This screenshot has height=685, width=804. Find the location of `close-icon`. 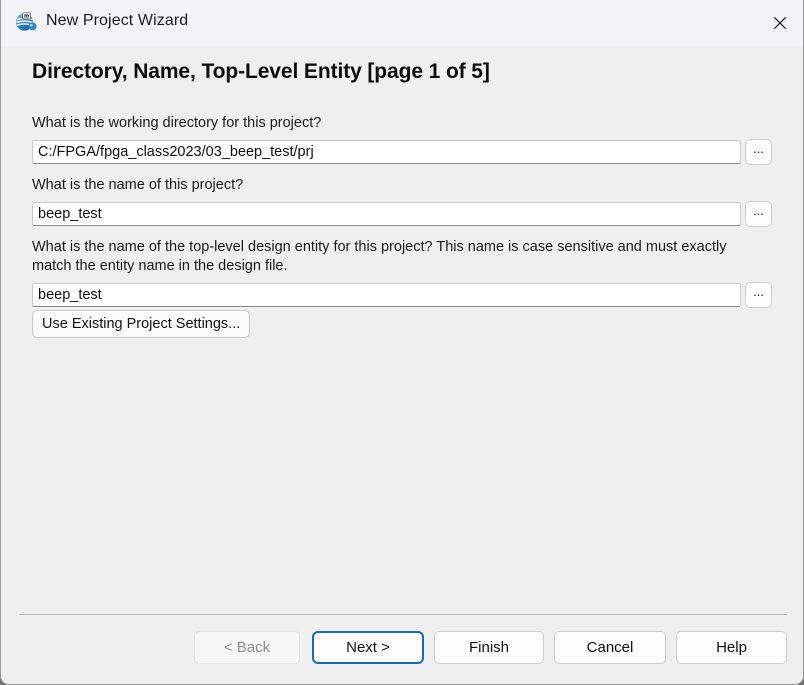

close-icon is located at coordinates (779, 22).